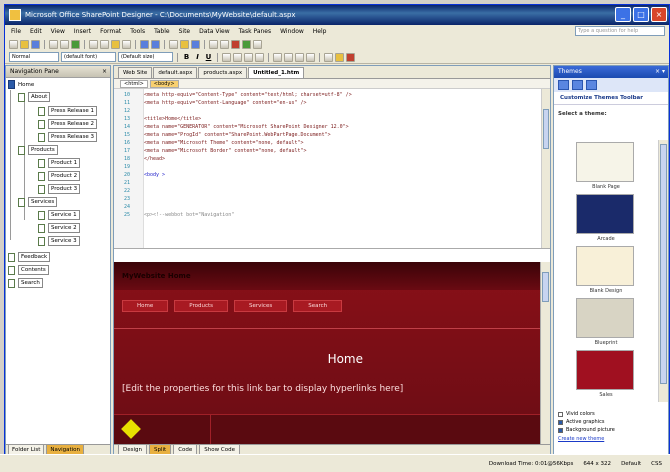  What do you see at coordinates (67, 137) in the screenshot?
I see `tree-node-press-release-3: Press Release 3` at bounding box center [67, 137].